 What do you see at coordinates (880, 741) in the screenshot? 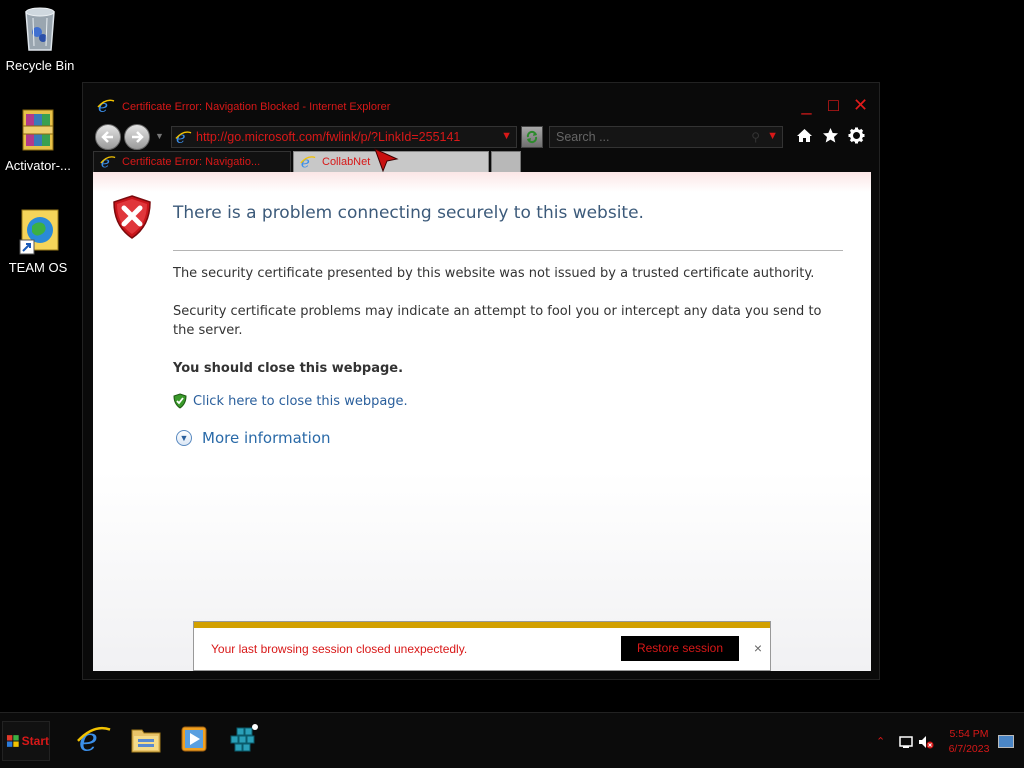
I see `show-hidden-icons-button: ⌃` at bounding box center [880, 741].